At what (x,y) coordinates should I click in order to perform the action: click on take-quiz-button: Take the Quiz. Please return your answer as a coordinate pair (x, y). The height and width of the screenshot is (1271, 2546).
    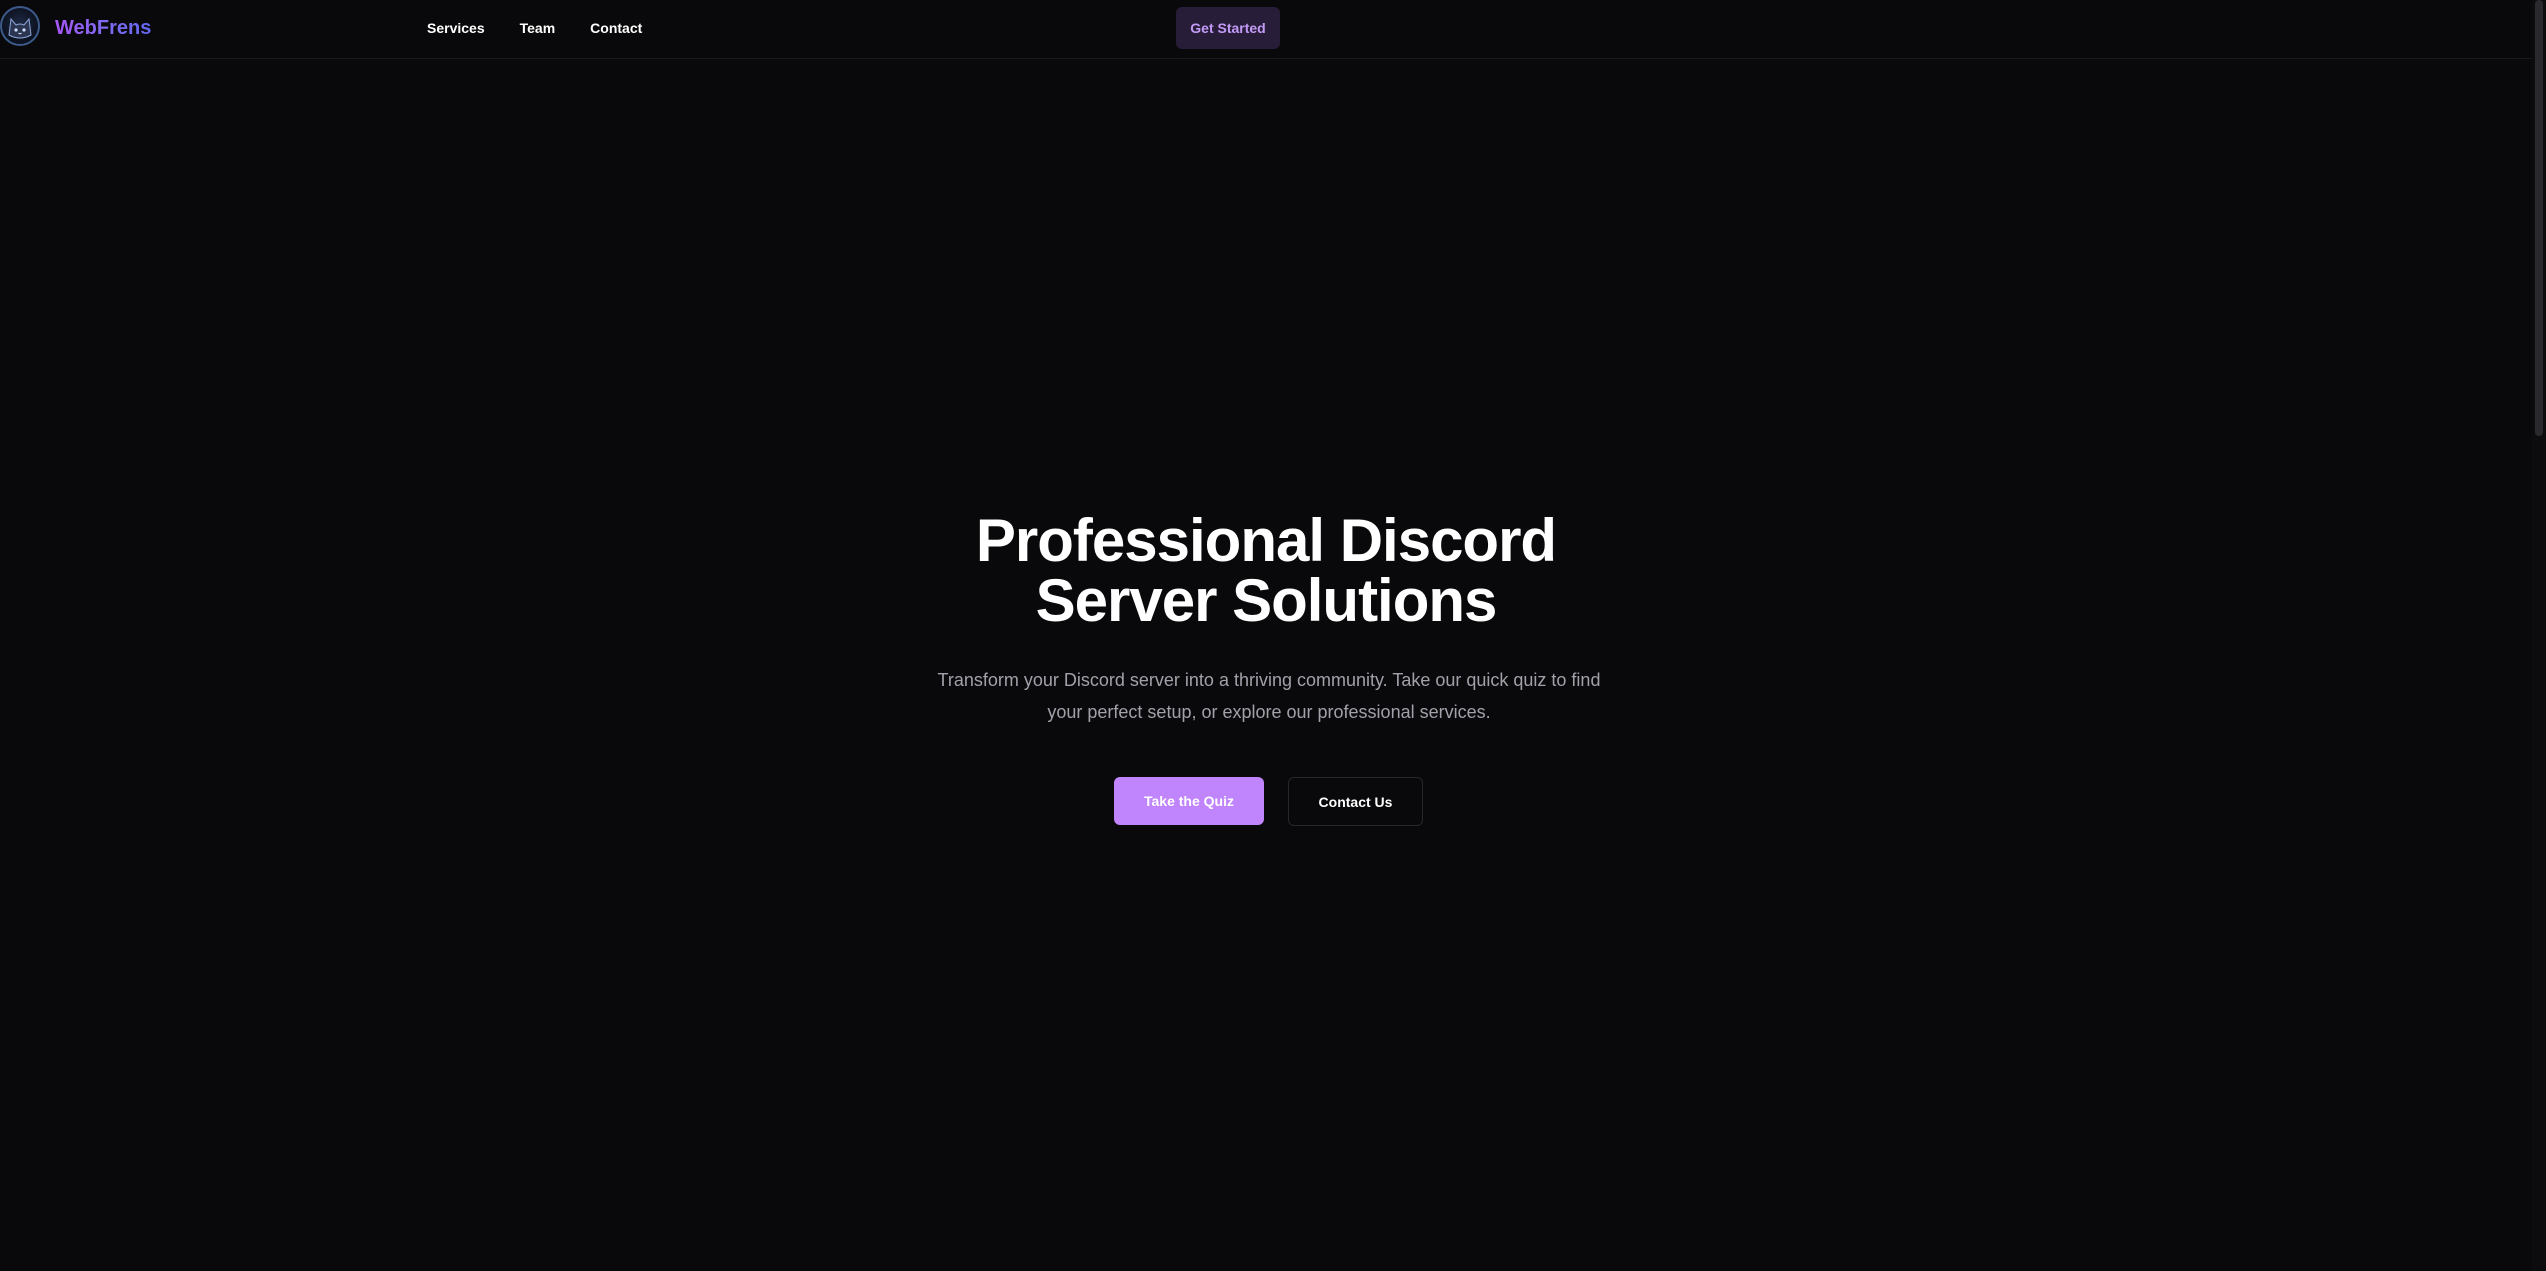
    Looking at the image, I should click on (1189, 801).